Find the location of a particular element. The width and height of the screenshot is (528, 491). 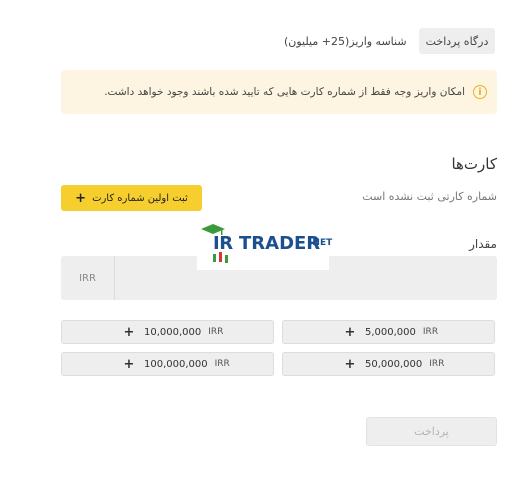

preset-amount-10m: + 10,000,000 IRR is located at coordinates (167, 332).